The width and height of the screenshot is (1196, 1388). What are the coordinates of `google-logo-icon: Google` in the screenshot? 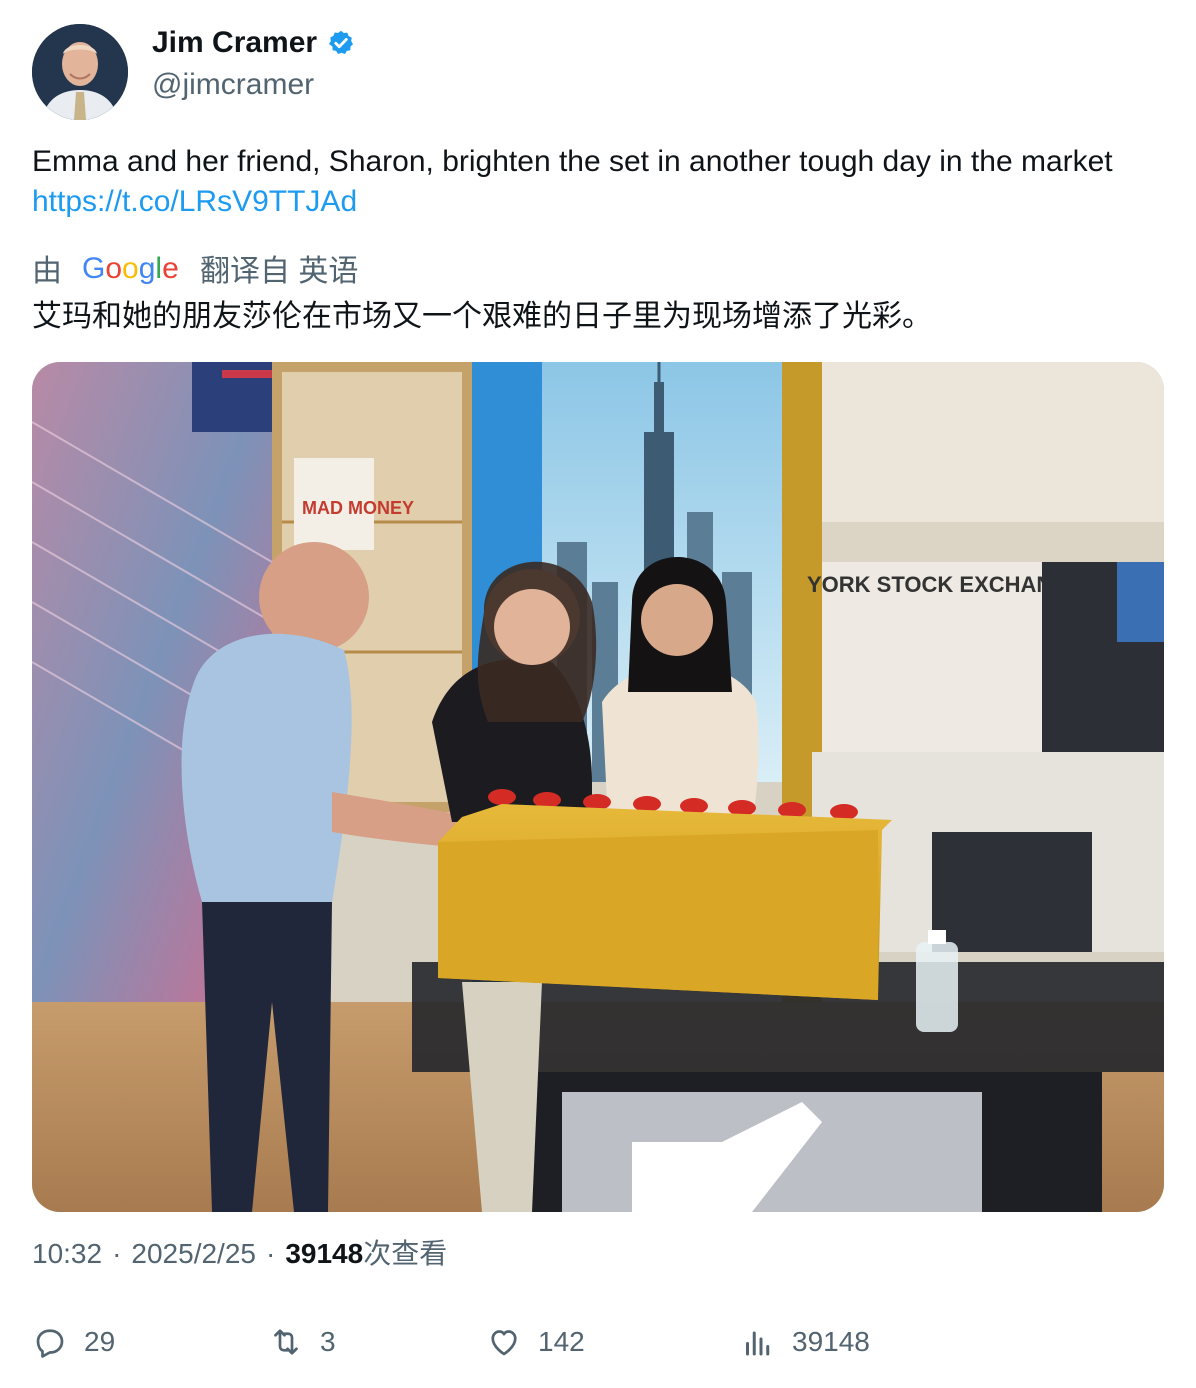 It's located at (131, 268).